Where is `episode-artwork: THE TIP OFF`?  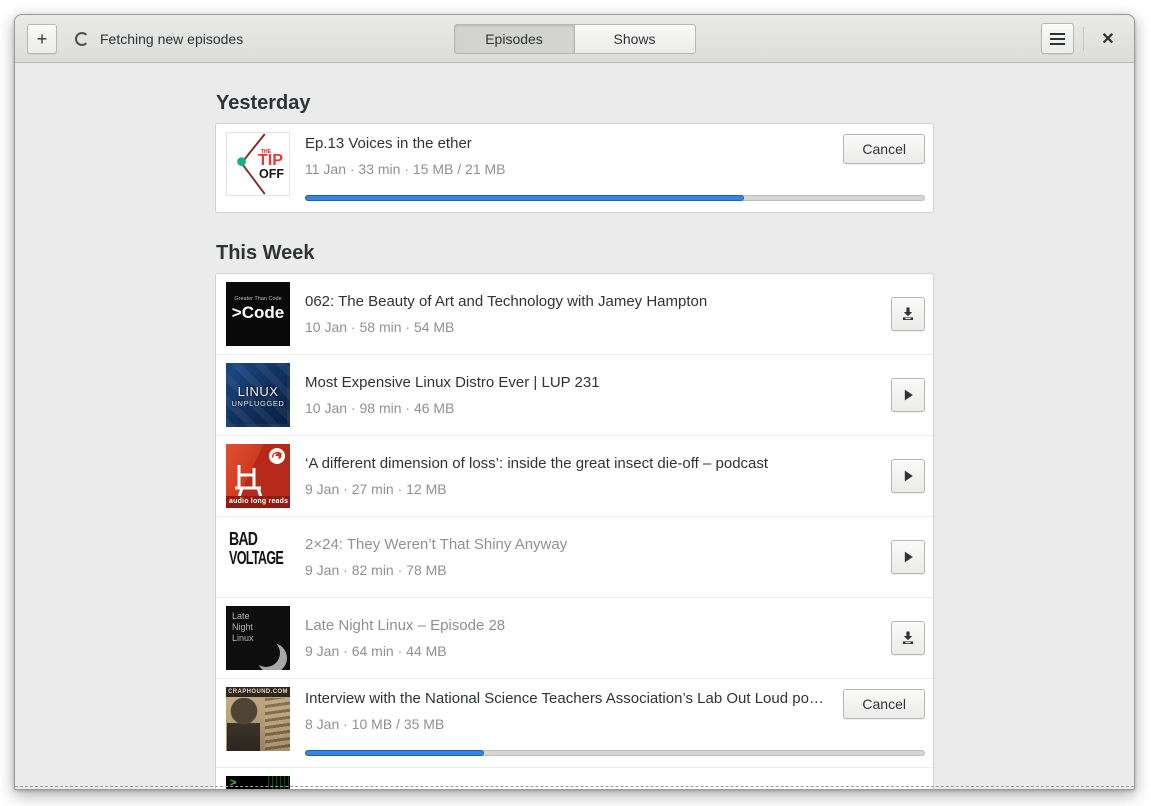 episode-artwork: THE TIP OFF is located at coordinates (258, 164).